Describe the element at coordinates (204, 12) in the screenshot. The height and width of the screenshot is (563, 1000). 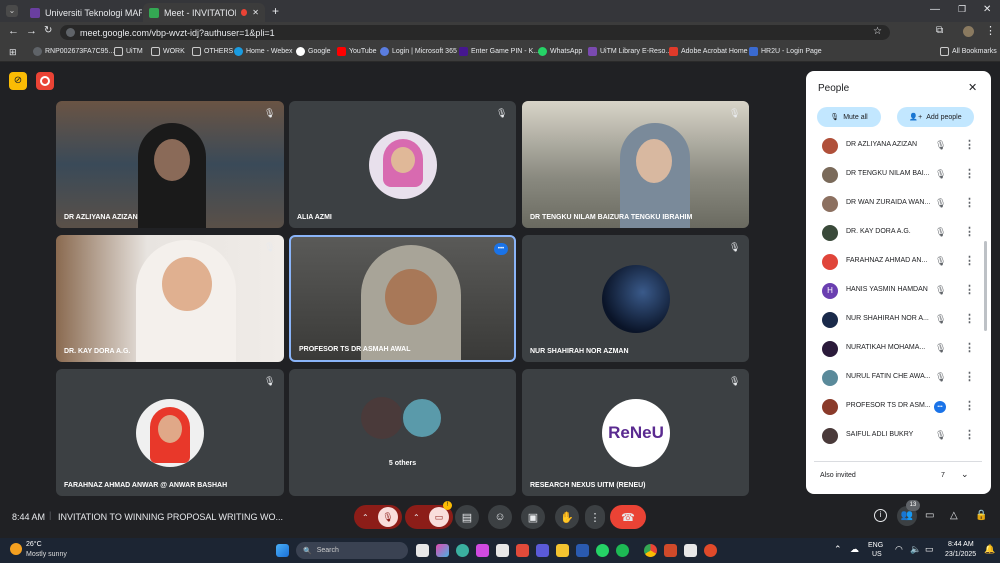
I see `tab-meet: Meet - INVITATION TO WIN ✕` at that location.